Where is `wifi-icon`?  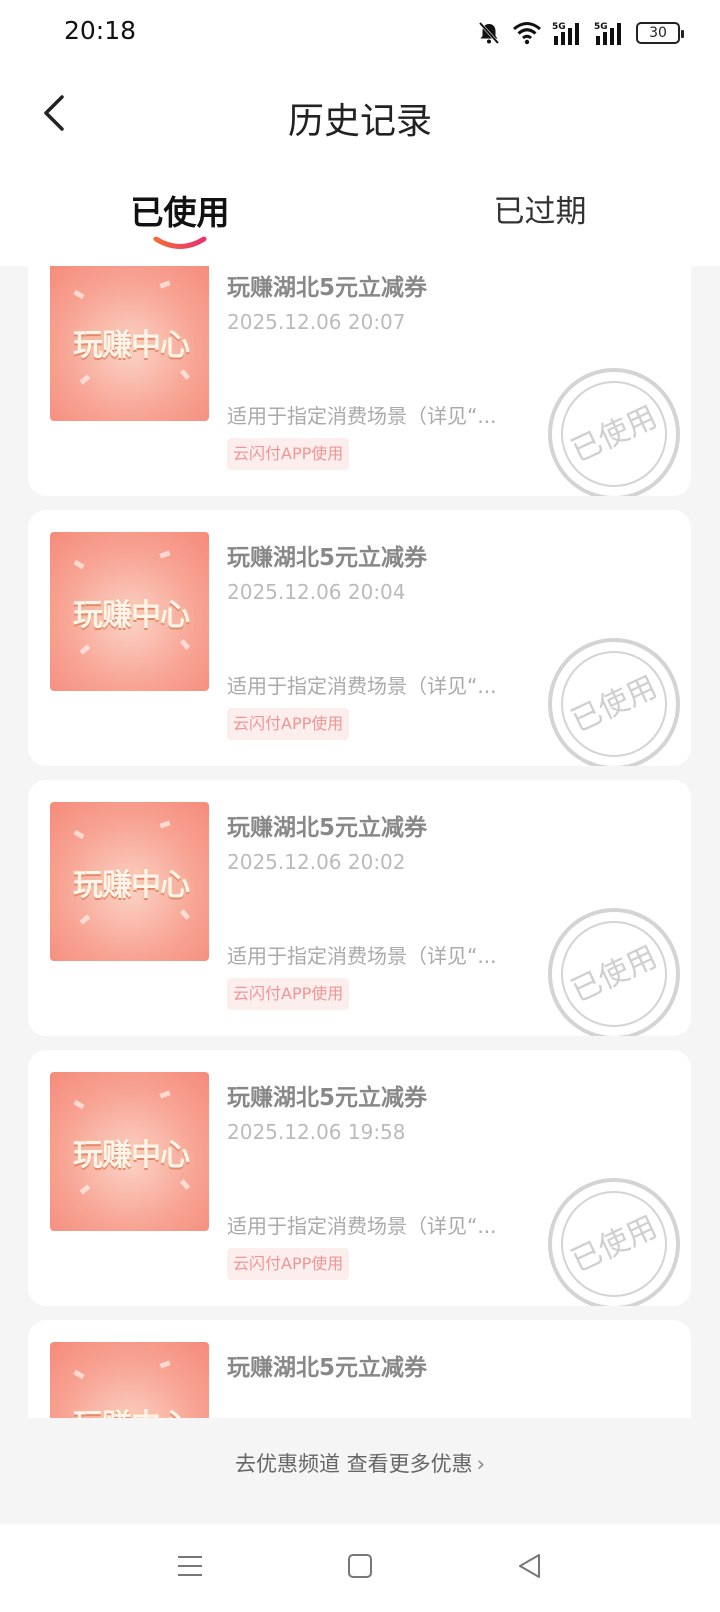
wifi-icon is located at coordinates (527, 33).